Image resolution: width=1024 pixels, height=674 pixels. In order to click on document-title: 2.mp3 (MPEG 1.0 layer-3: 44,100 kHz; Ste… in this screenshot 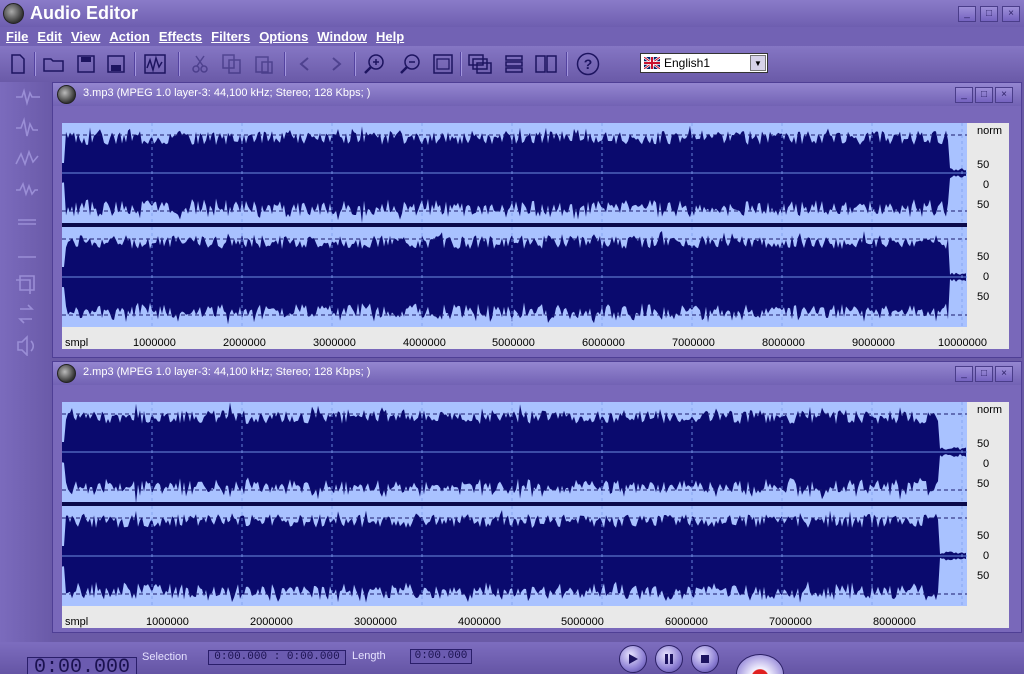, I will do `click(227, 372)`.